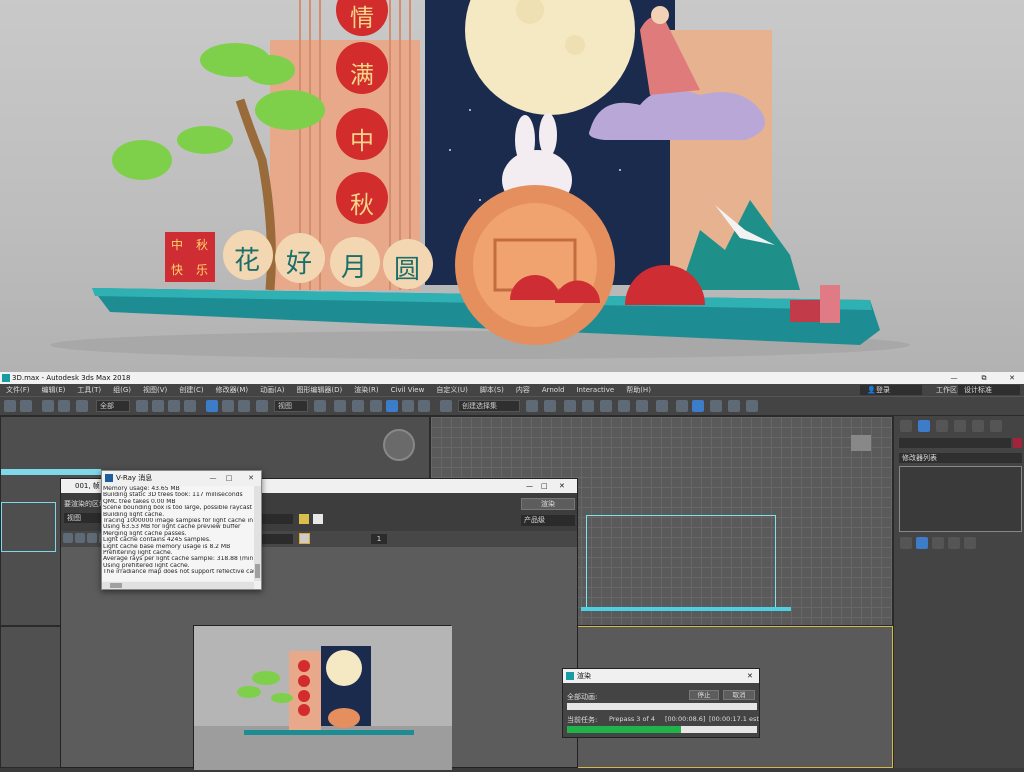 The image size is (1024, 772). What do you see at coordinates (523, 390) in the screenshot?
I see `menu-content: 内容` at bounding box center [523, 390].